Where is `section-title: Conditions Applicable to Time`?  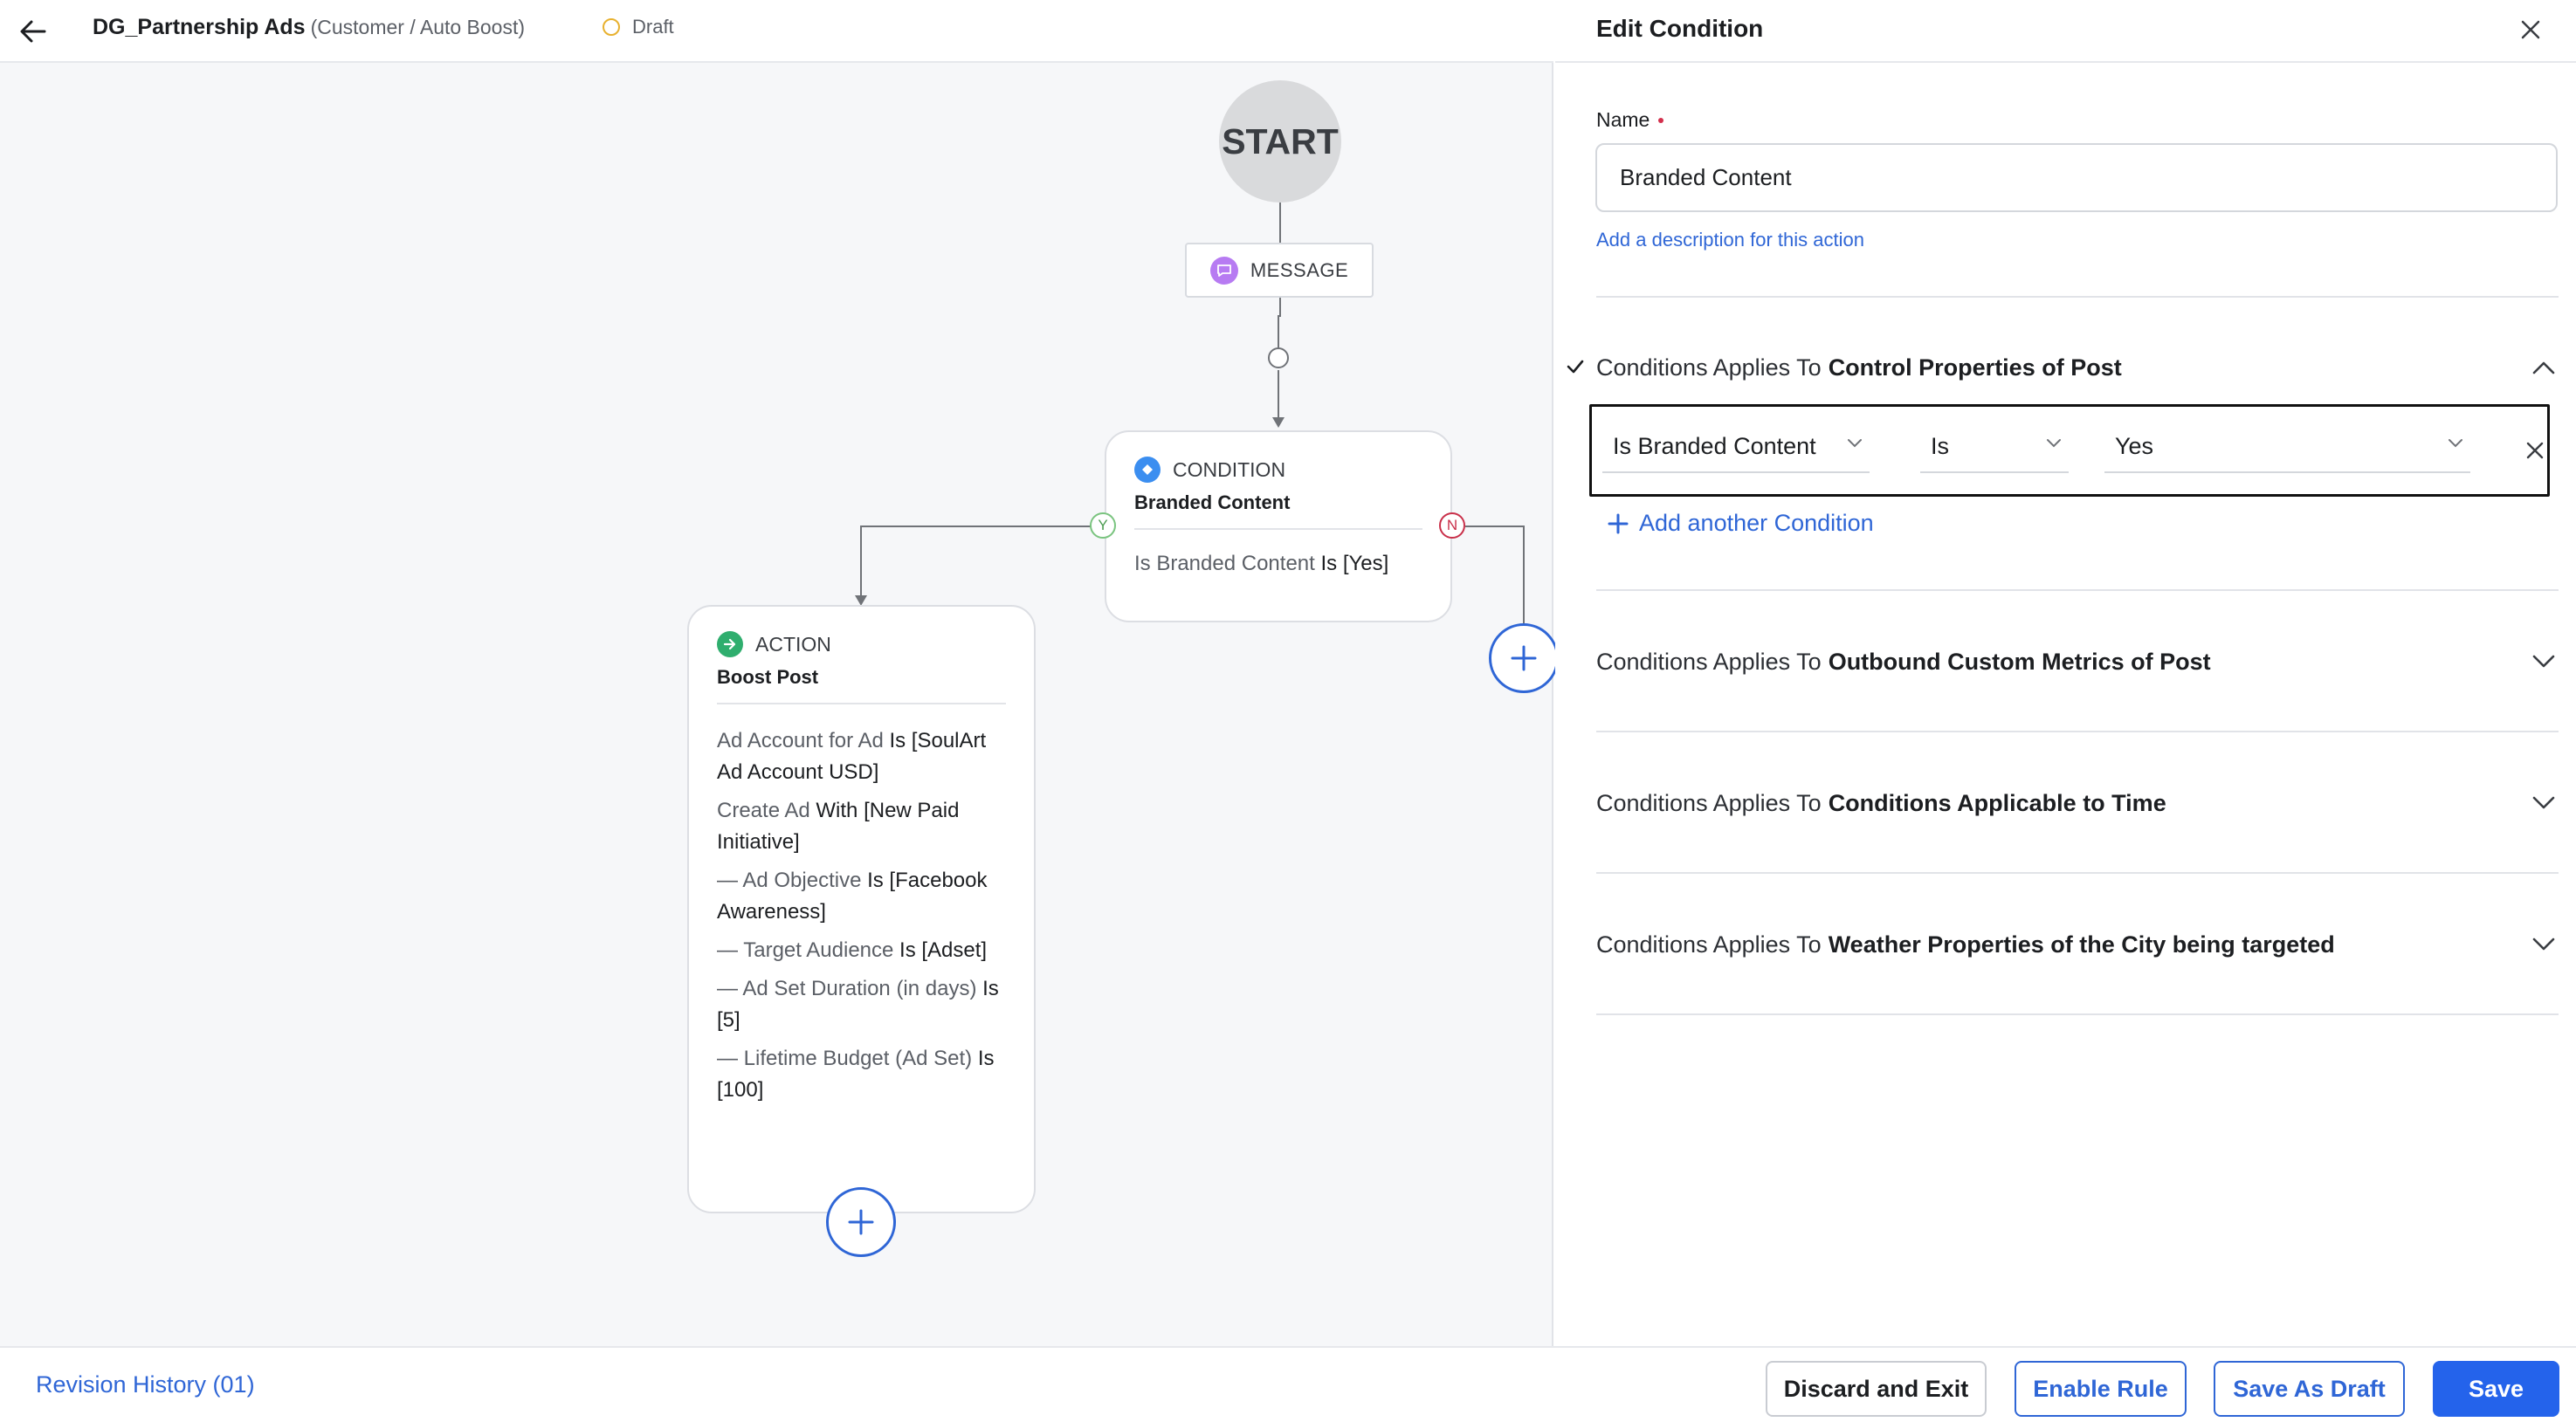 section-title: Conditions Applicable to Time is located at coordinates (1997, 803).